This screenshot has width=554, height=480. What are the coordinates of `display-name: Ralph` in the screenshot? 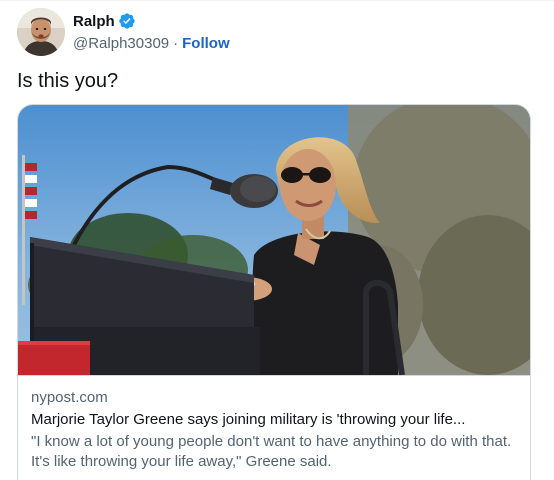 It's located at (94, 21).